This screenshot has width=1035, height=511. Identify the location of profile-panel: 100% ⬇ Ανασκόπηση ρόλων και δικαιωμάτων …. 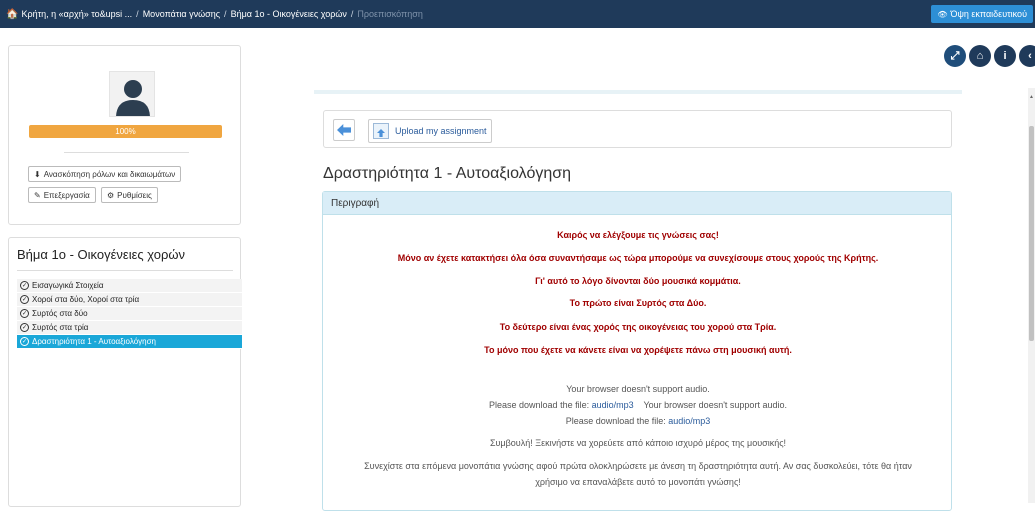
(124, 135).